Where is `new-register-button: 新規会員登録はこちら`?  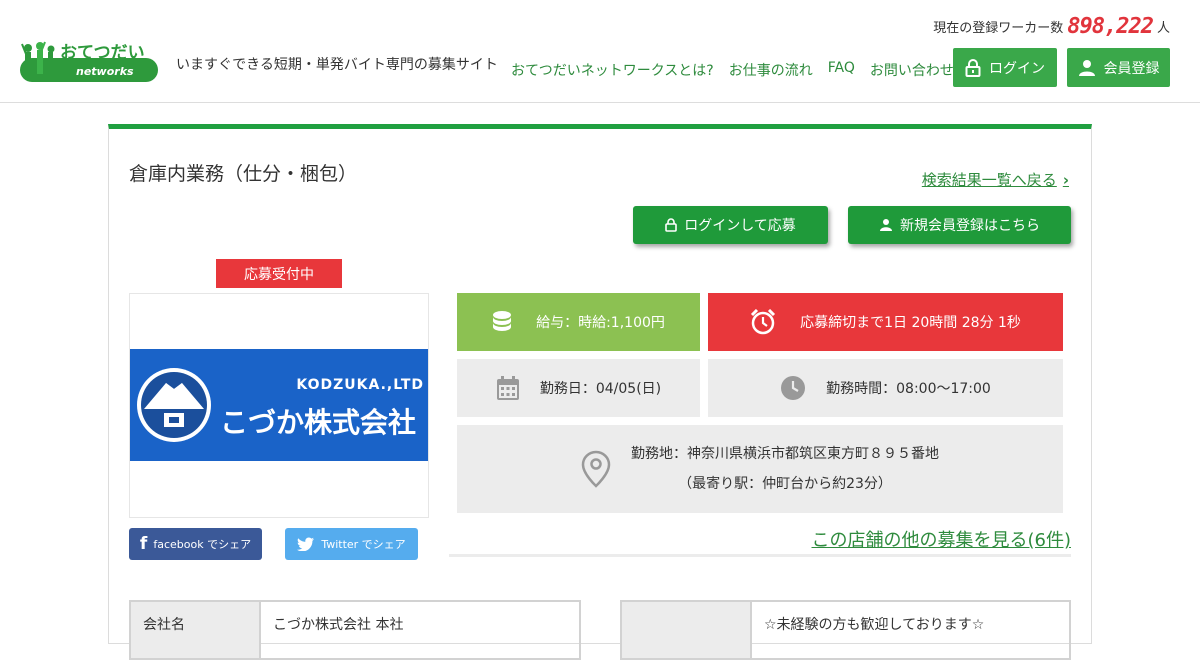
new-register-button: 新規会員登録はこちら is located at coordinates (959, 225).